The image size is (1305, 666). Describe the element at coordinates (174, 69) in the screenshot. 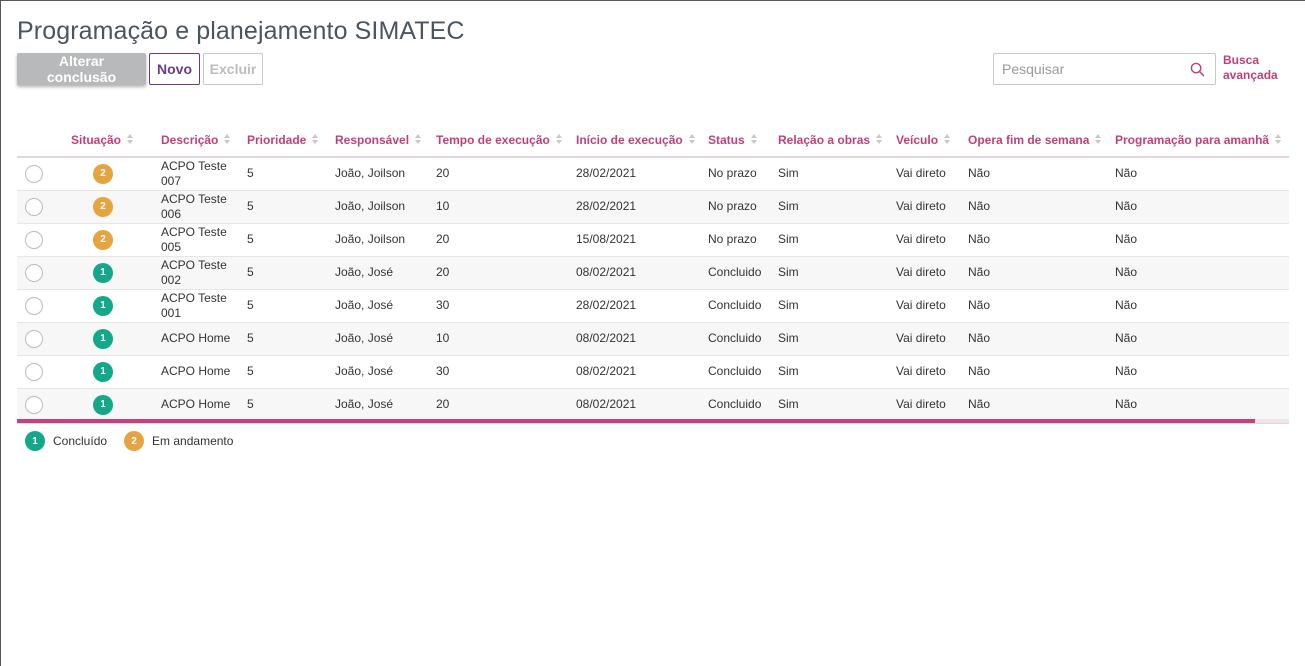

I see `new-button: Novo` at that location.